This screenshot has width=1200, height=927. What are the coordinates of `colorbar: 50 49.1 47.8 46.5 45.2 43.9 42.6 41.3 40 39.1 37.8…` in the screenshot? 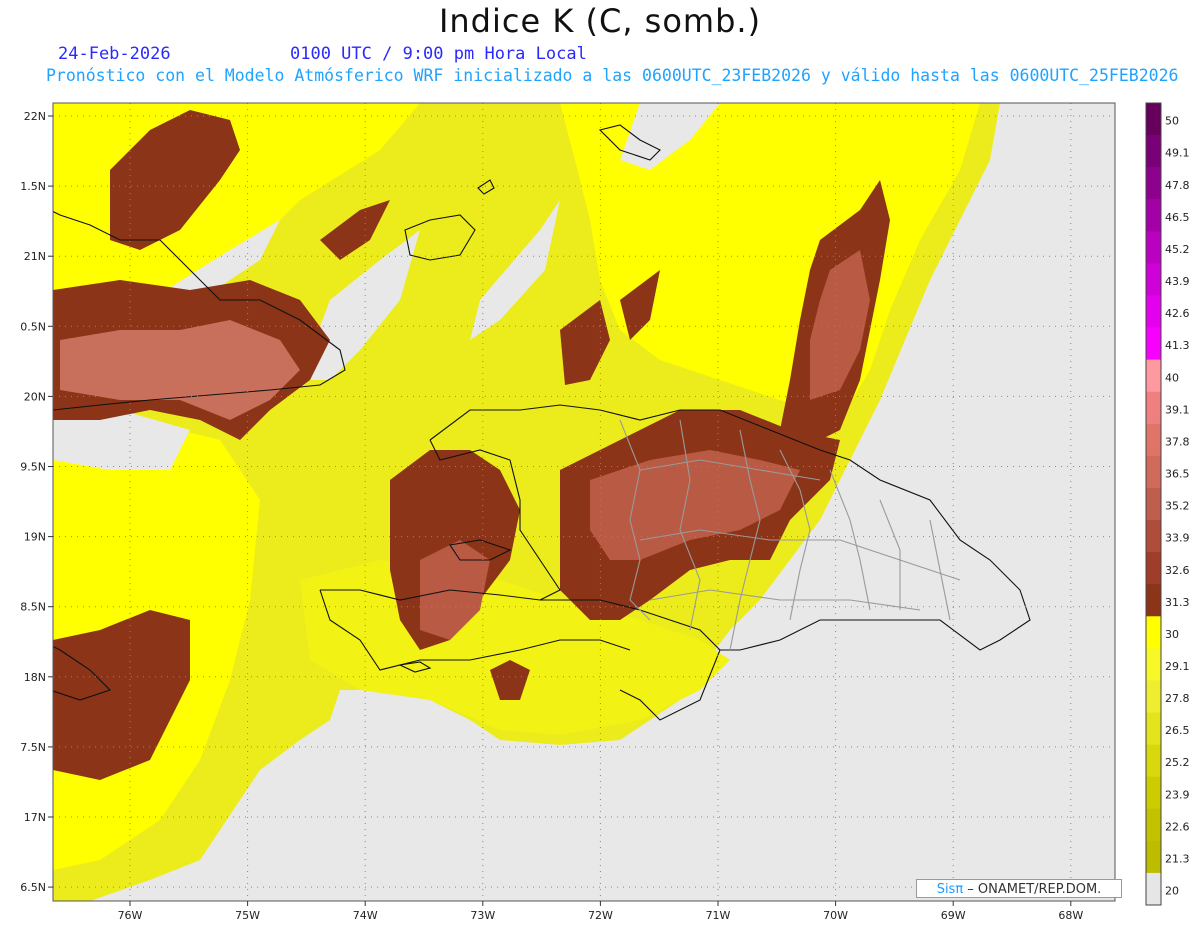 It's located at (1167, 504).